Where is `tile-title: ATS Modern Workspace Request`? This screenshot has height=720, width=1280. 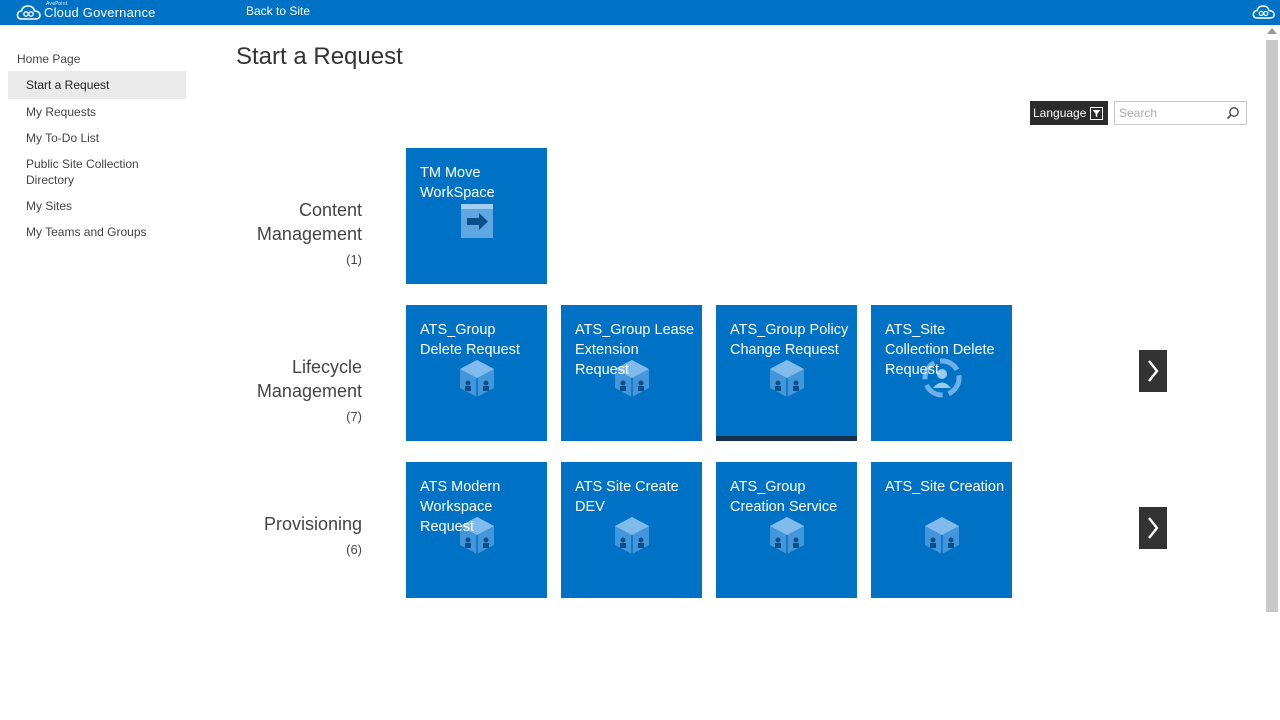
tile-title: ATS Modern Workspace Request is located at coordinates (460, 507).